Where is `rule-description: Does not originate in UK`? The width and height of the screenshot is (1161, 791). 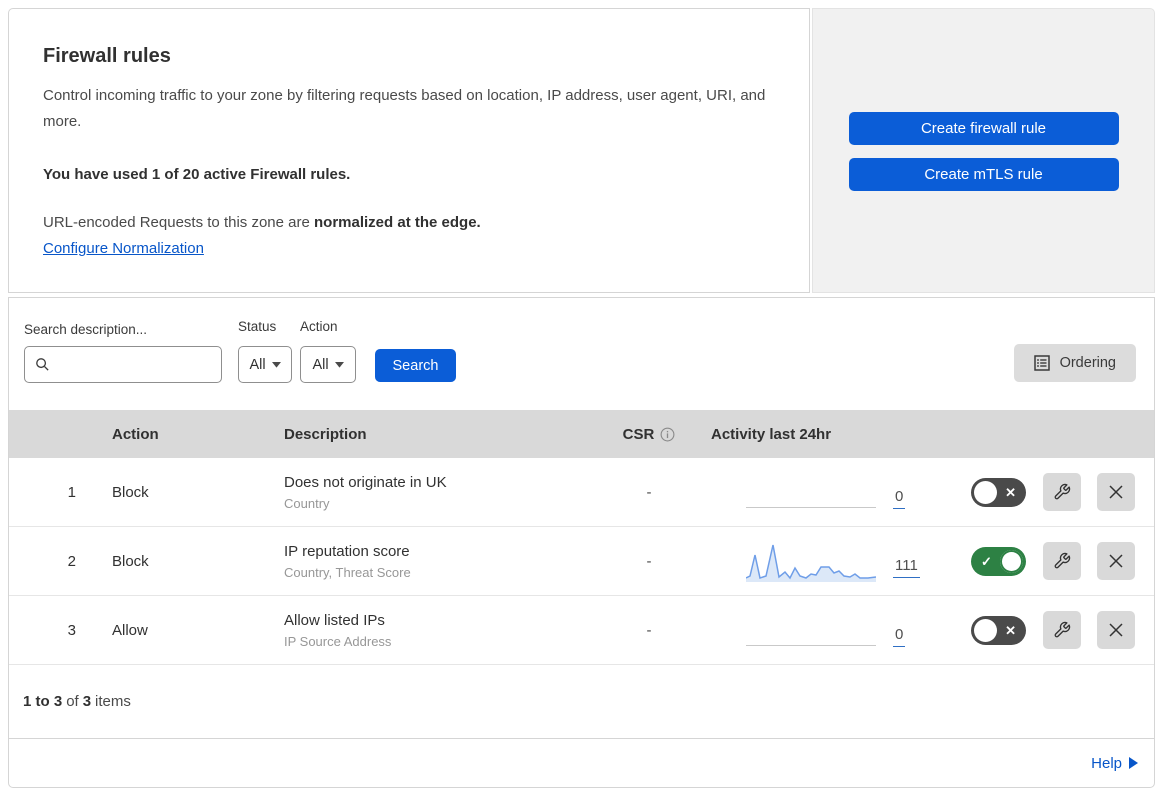
rule-description: Does not originate in UK is located at coordinates (441, 482).